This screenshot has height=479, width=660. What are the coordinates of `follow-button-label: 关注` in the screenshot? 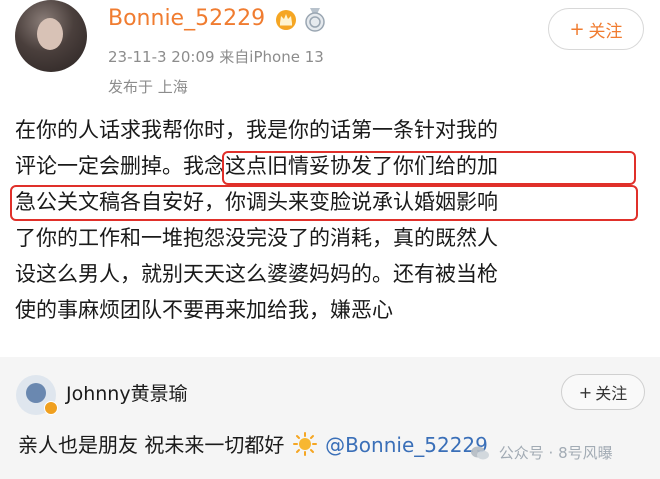 It's located at (605, 31).